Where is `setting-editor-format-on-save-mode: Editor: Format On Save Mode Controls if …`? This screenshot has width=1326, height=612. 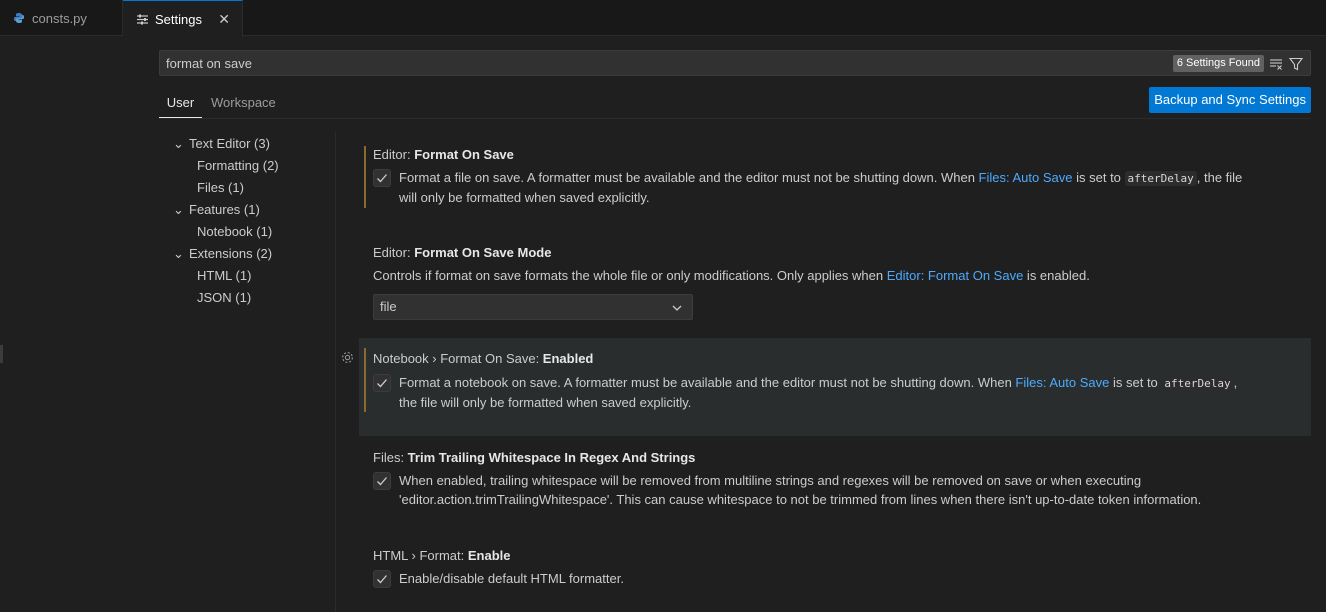
setting-editor-format-on-save-mode: Editor: Format On Save Mode Controls if … is located at coordinates (835, 284).